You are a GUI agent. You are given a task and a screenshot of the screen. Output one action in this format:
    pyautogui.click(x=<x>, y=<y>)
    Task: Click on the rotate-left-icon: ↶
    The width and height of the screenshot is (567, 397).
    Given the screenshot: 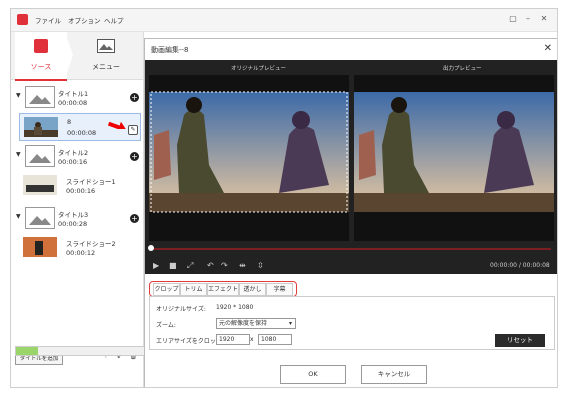 What is the action you would take?
    pyautogui.click(x=210, y=265)
    